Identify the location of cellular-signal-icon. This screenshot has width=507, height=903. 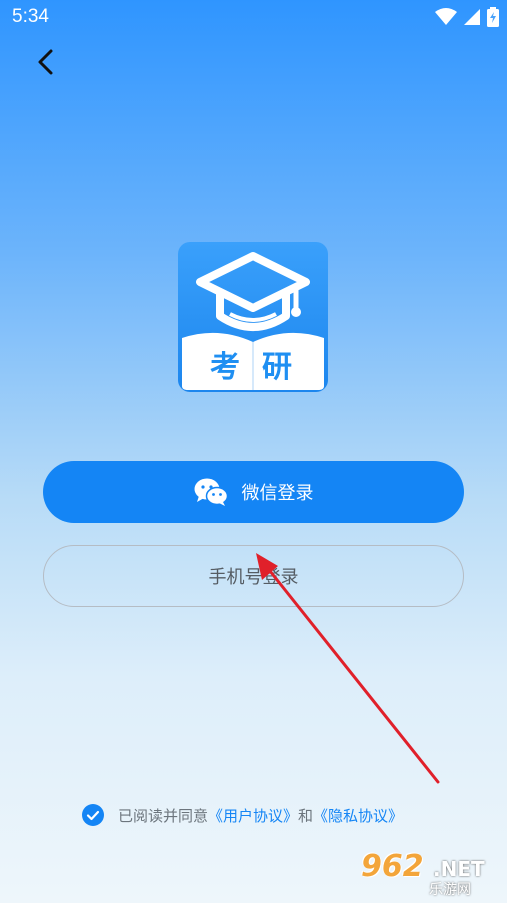
(472, 17).